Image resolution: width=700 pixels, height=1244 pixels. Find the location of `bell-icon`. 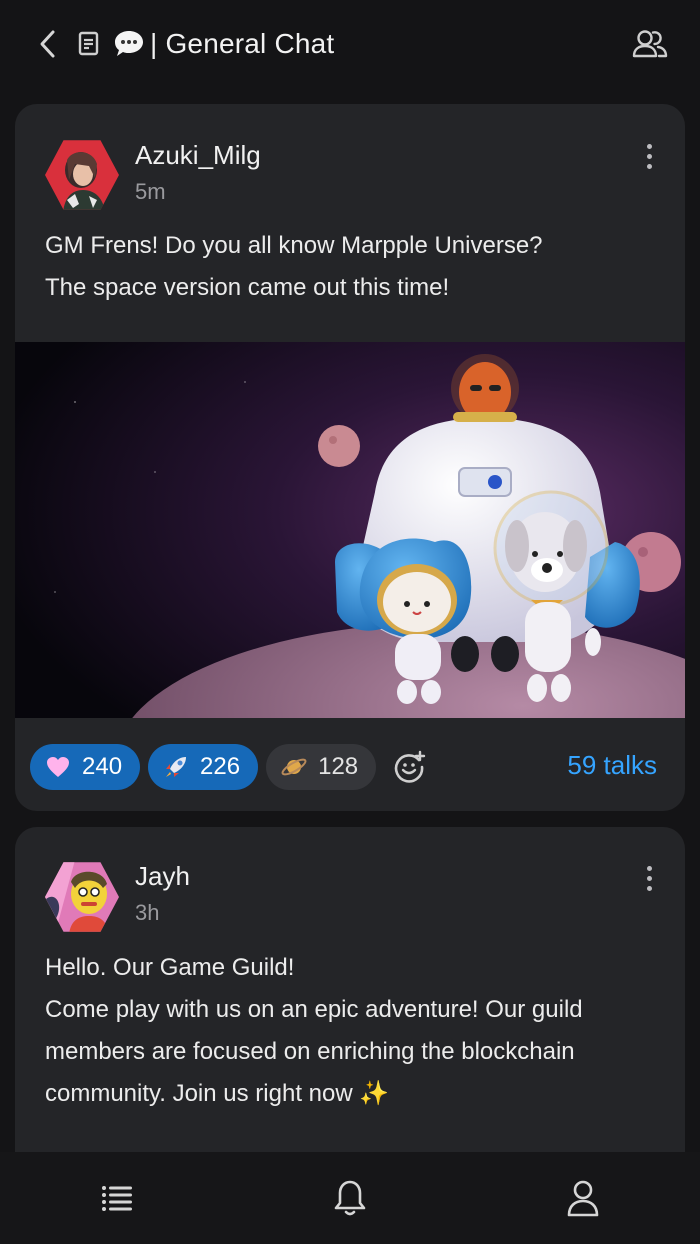

bell-icon is located at coordinates (350, 1198).